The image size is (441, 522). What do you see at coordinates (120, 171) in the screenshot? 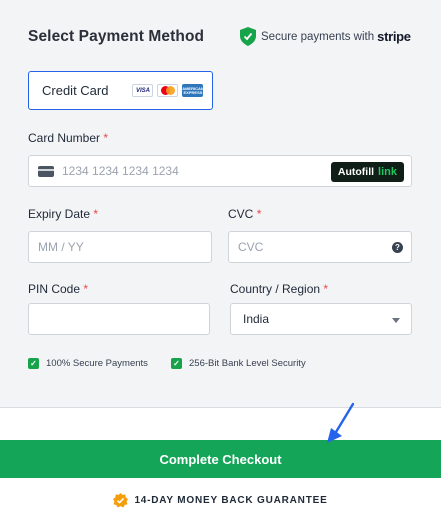
I see `card-number-placeholder: 1234 1234 1234 1234` at bounding box center [120, 171].